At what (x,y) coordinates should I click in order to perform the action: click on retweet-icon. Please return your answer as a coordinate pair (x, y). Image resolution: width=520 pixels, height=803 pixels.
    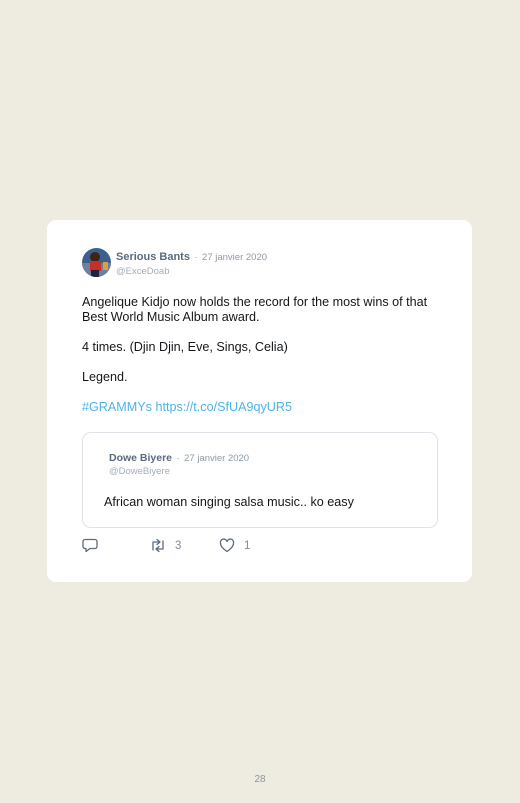
    Looking at the image, I should click on (158, 545).